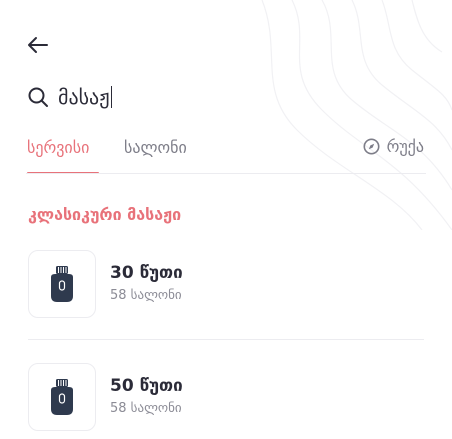 The image size is (452, 439). I want to click on tab-map-label: რუქა, so click(405, 146).